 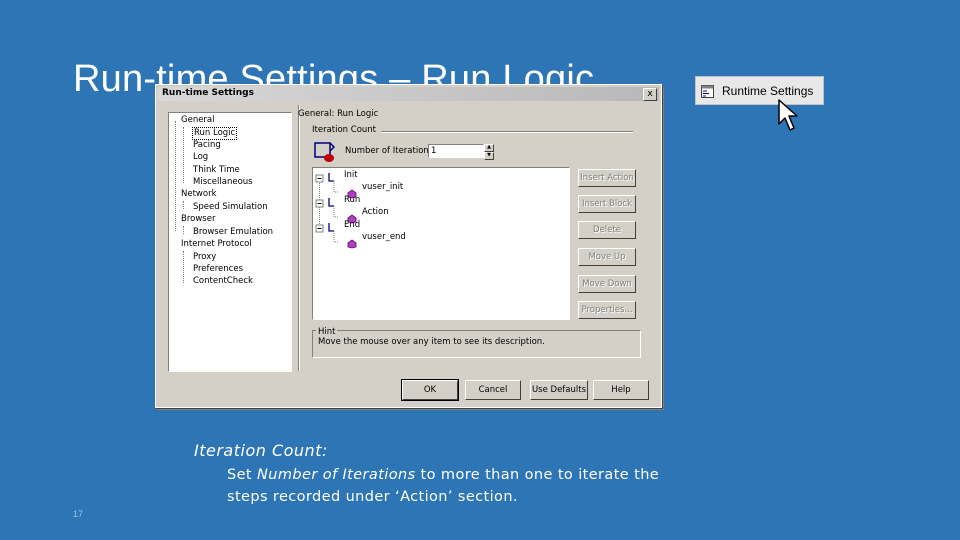 What do you see at coordinates (327, 208) in the screenshot?
I see `flow-tree-connectors` at bounding box center [327, 208].